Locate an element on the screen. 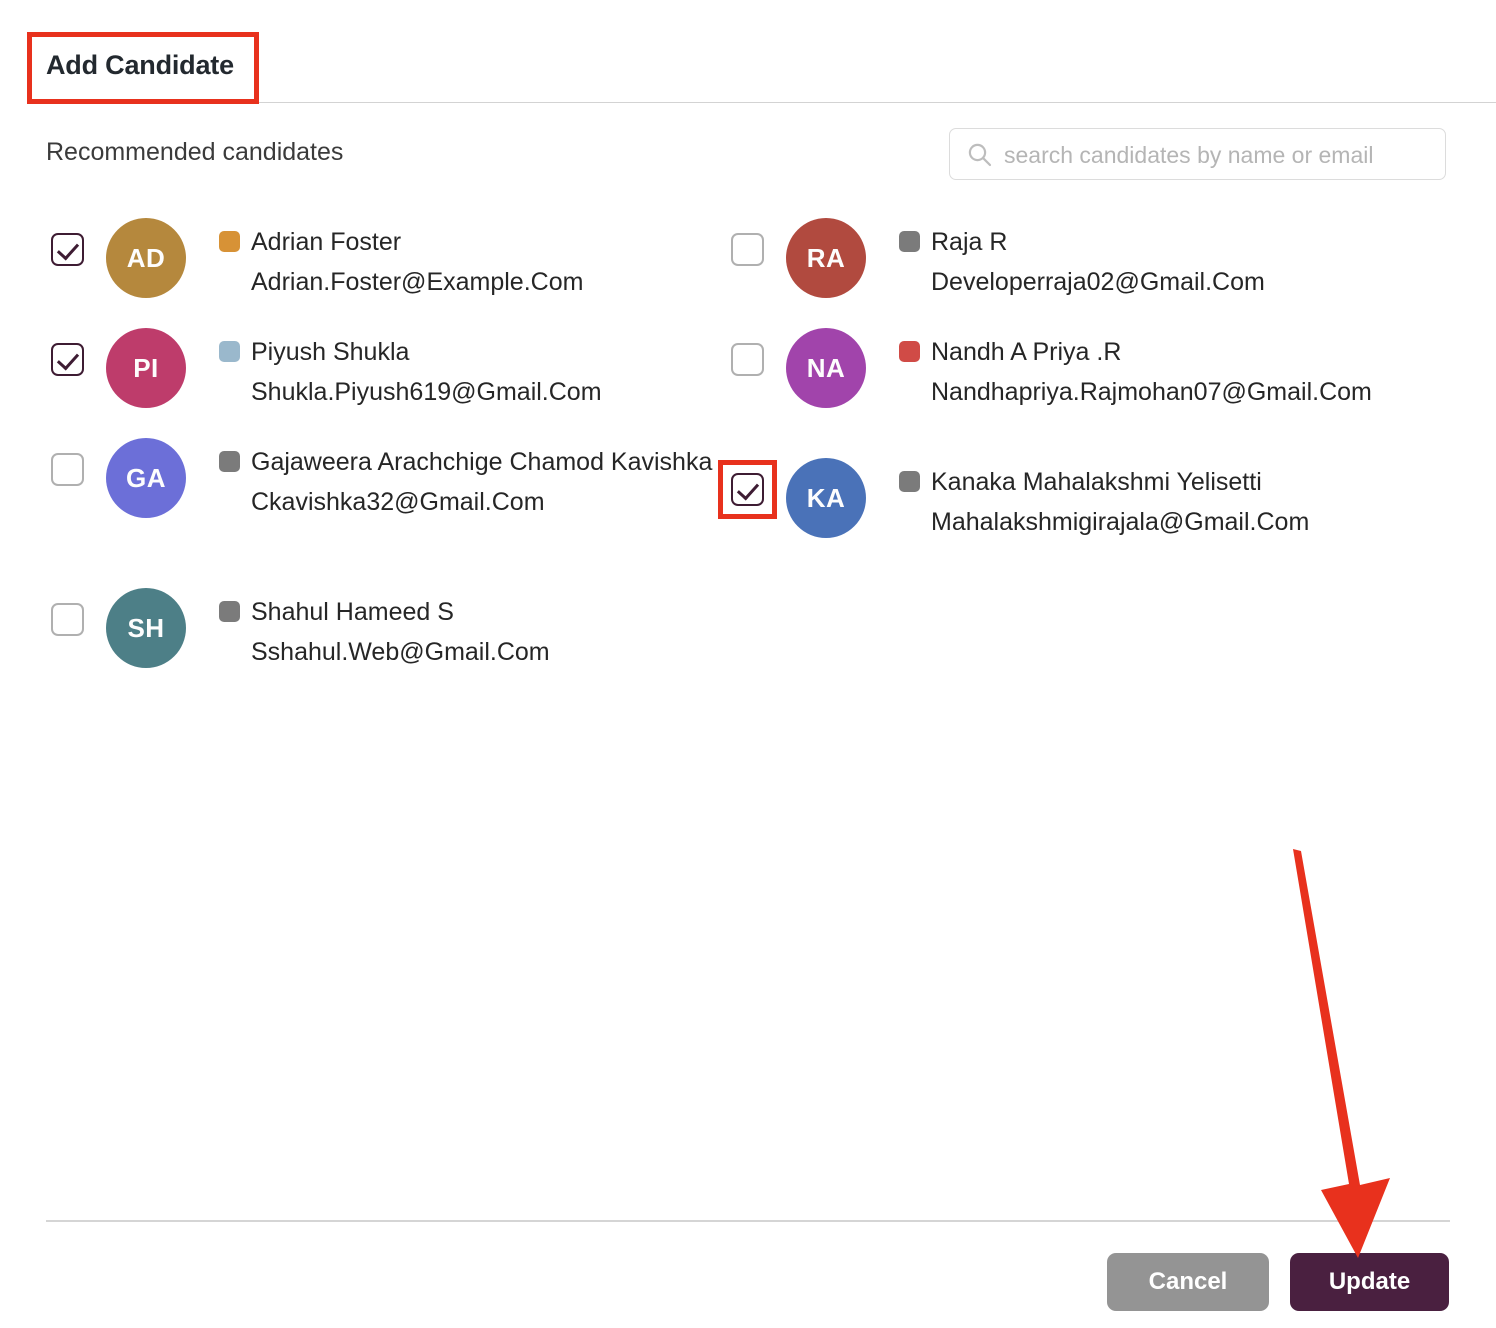 The width and height of the screenshot is (1496, 1328). update-button: Update is located at coordinates (1369, 1282).